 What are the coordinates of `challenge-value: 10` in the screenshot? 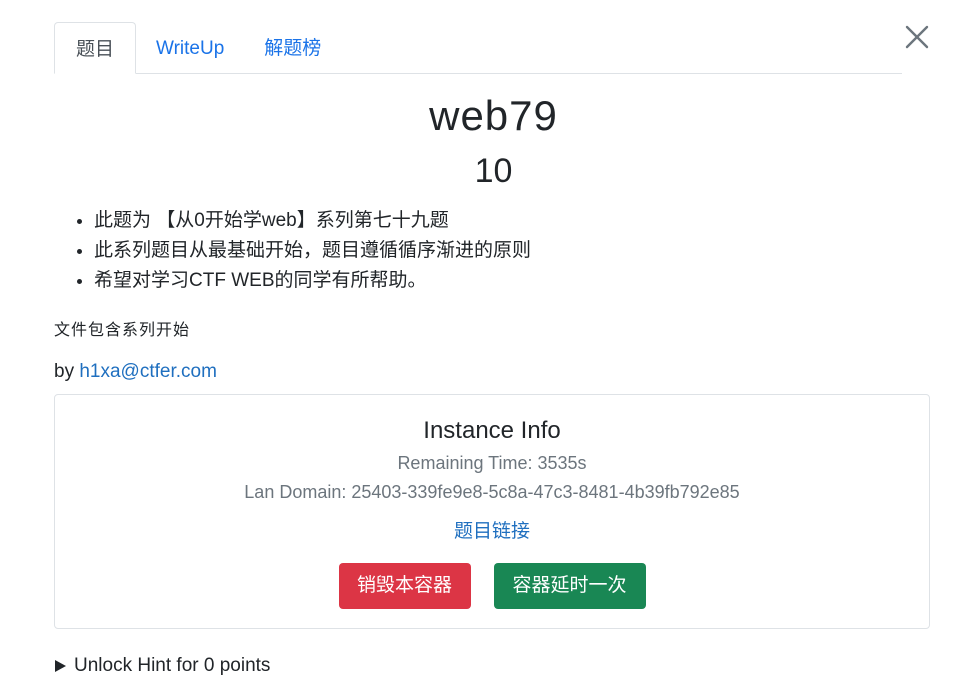 It's located at (493, 171).